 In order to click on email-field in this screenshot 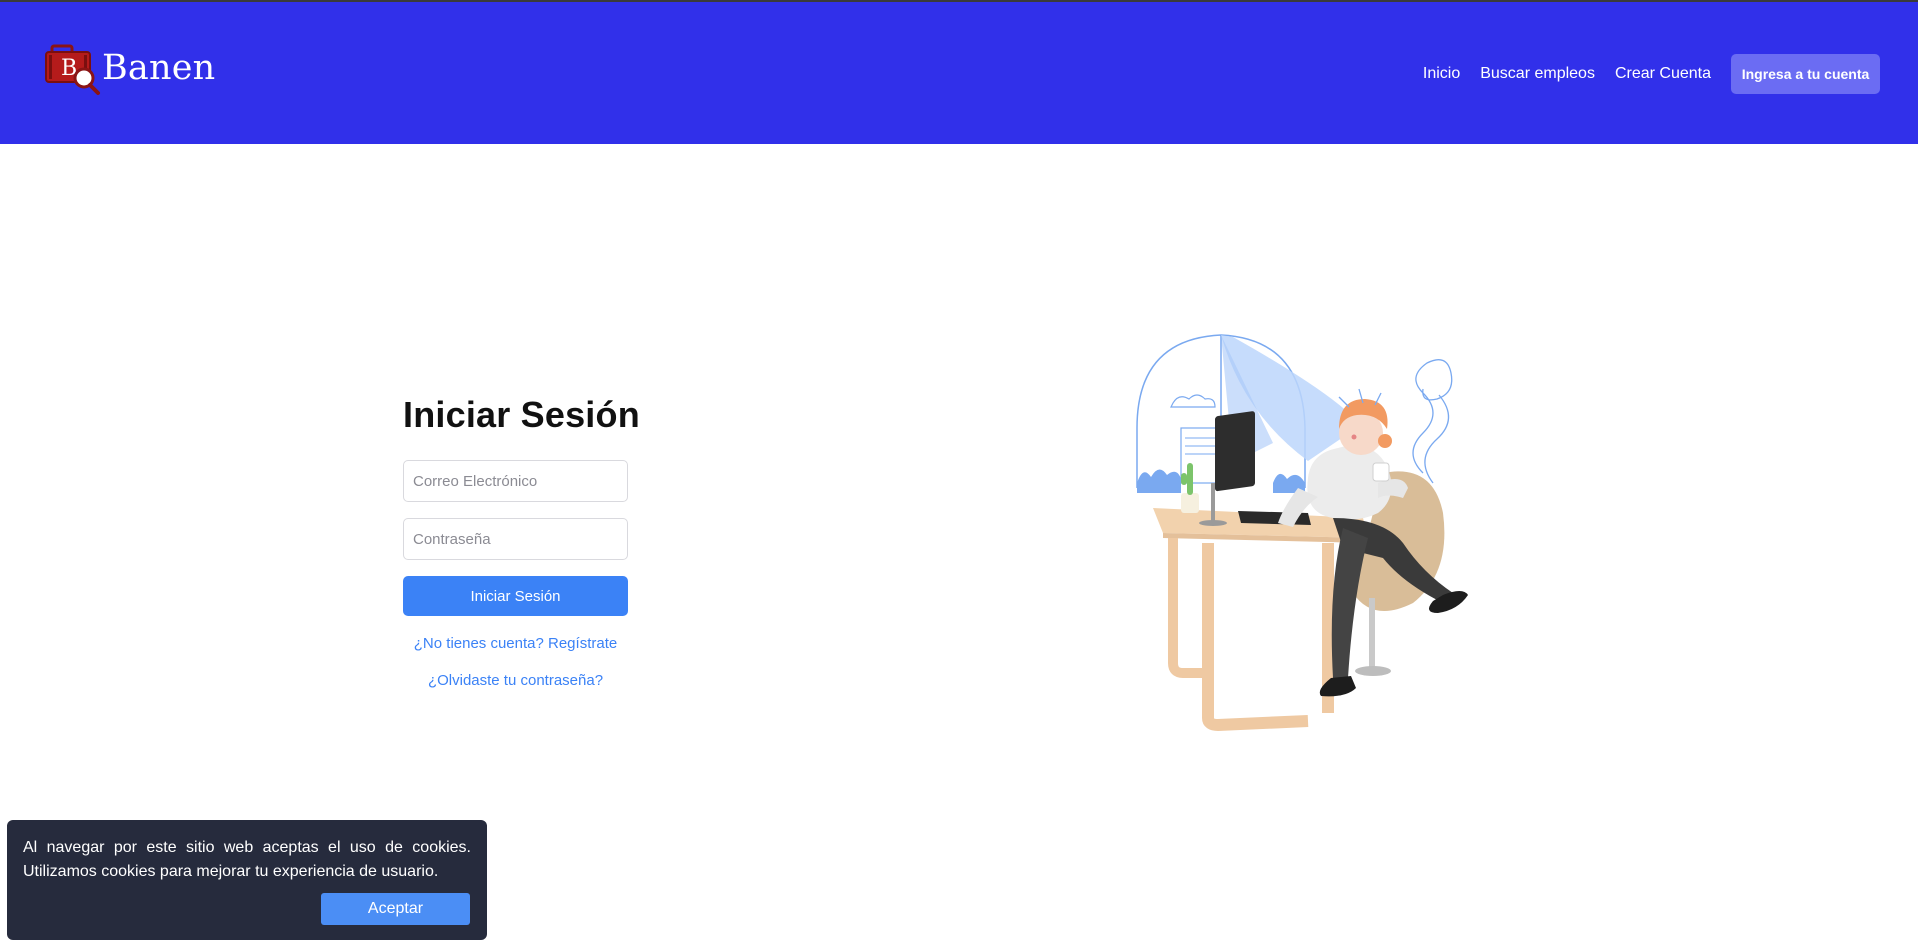, I will do `click(515, 481)`.